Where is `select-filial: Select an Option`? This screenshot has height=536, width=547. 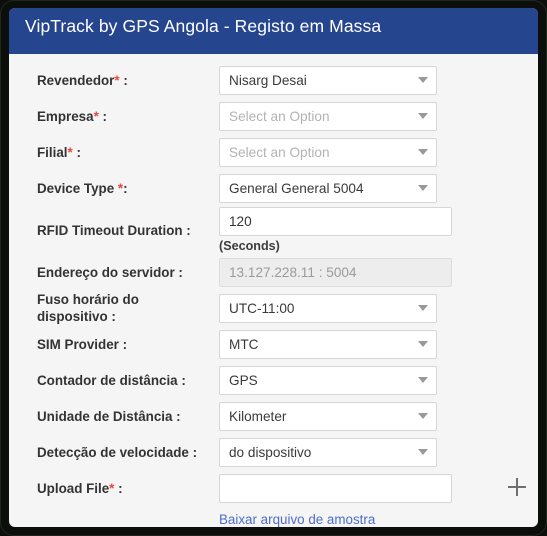 select-filial: Select an Option is located at coordinates (328, 152).